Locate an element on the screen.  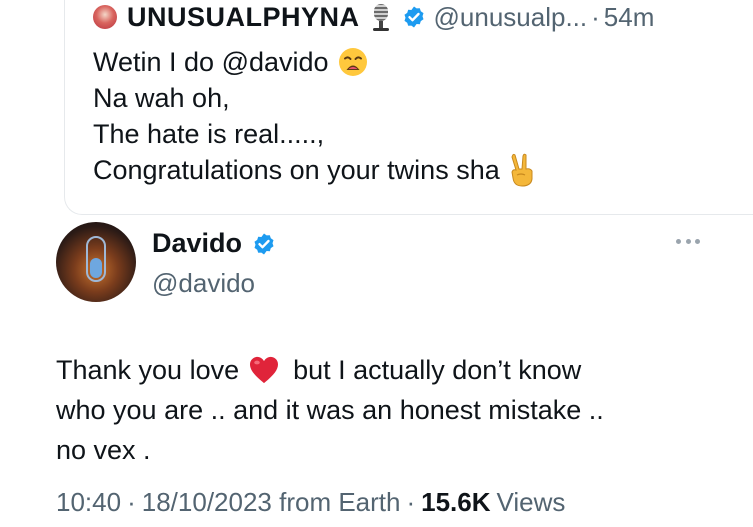
quoted-text-line: The hate is real....., is located at coordinates (314, 134).